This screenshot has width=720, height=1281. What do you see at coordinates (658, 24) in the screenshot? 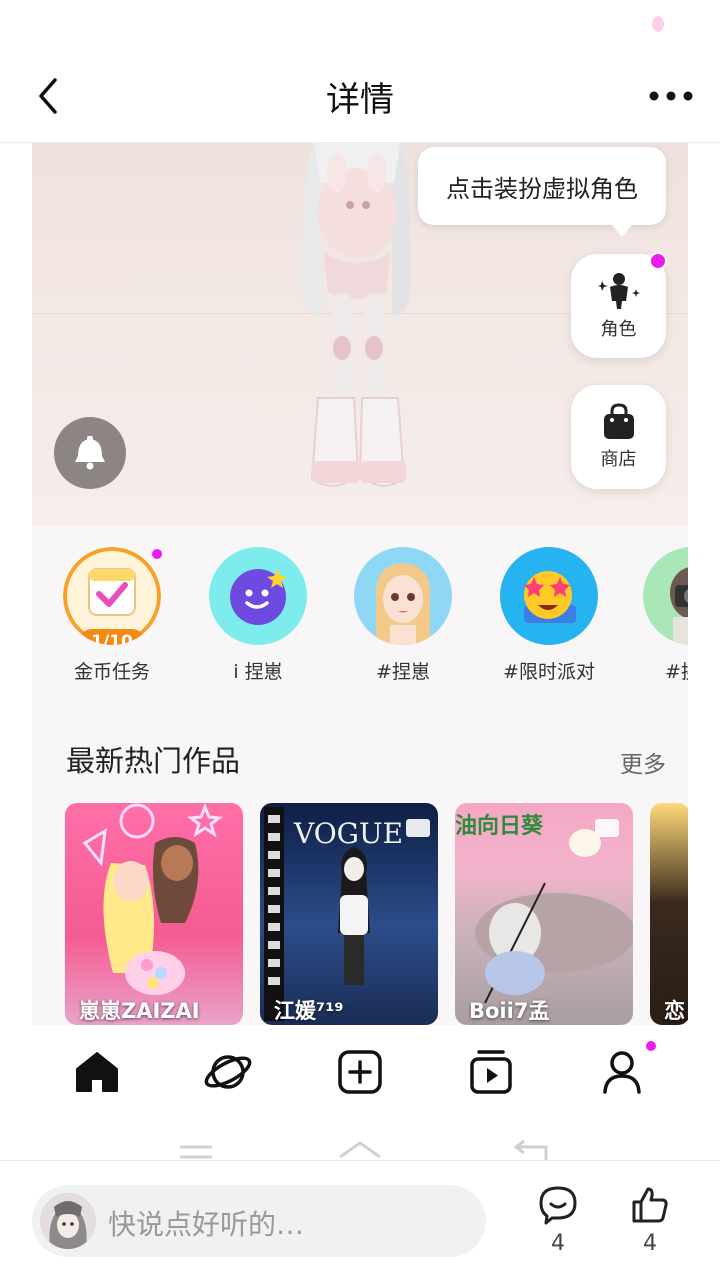
I see `status-indicator` at bounding box center [658, 24].